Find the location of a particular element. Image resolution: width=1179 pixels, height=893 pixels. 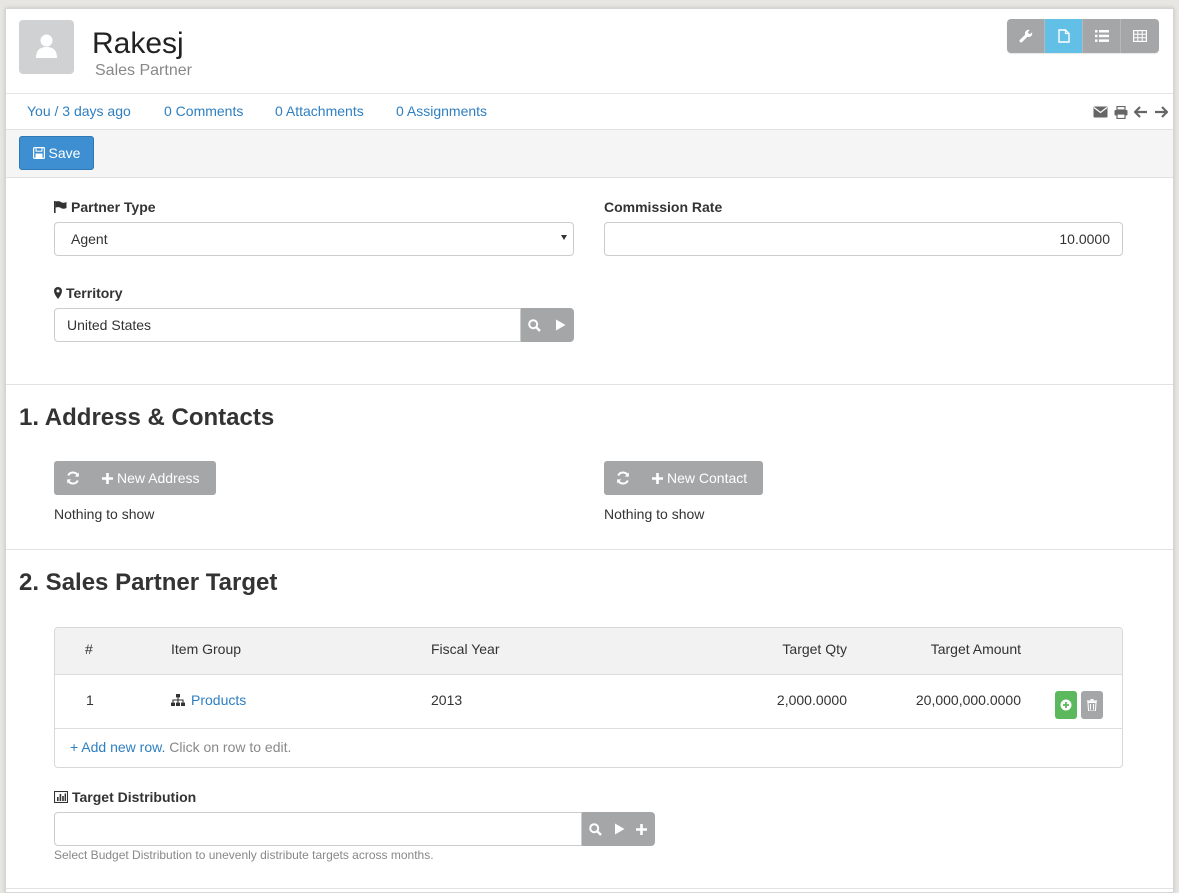

attachments-link: 0 Attachments is located at coordinates (319, 111).